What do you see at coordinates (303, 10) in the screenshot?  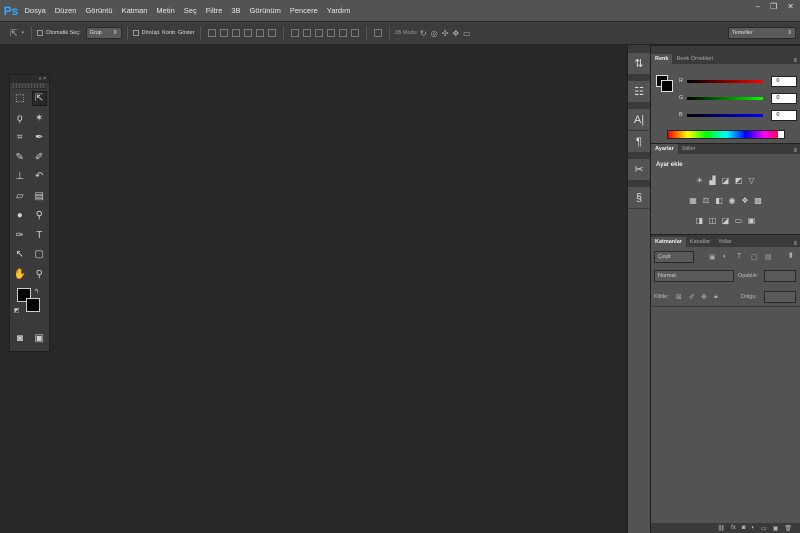 I see `menu-window: Pencere` at bounding box center [303, 10].